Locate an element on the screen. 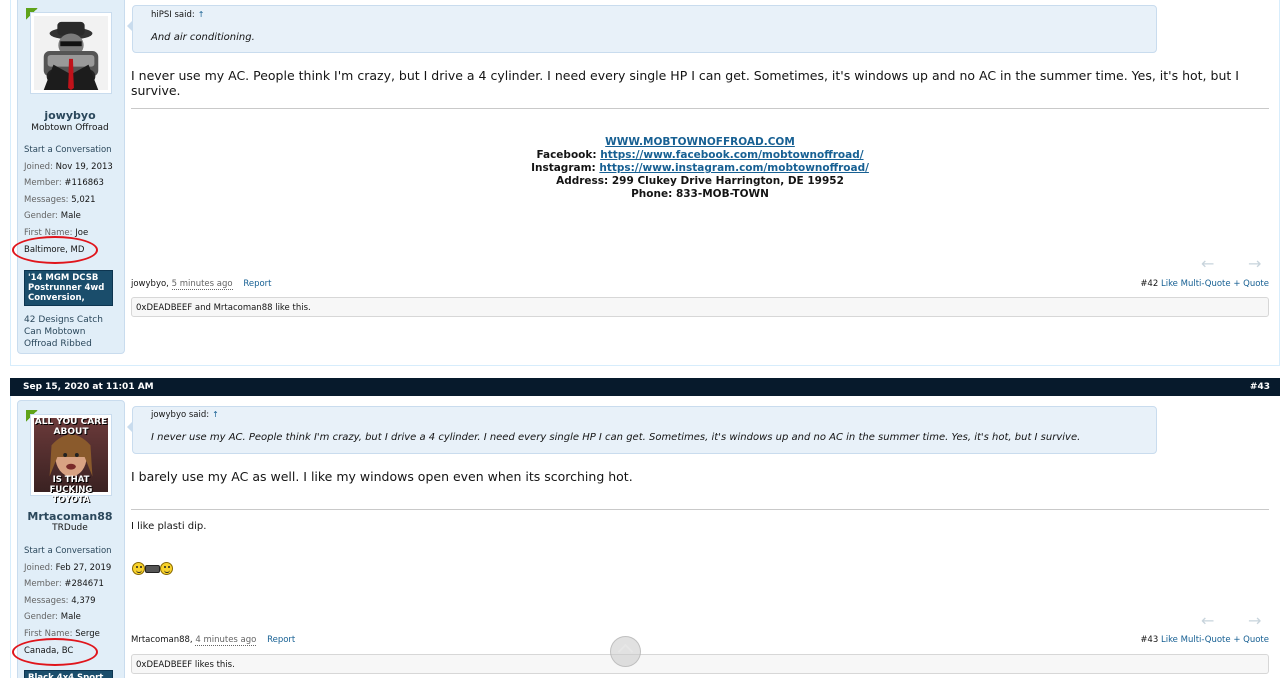 The width and height of the screenshot is (1280, 678). user-title: TRDude is located at coordinates (70, 528).